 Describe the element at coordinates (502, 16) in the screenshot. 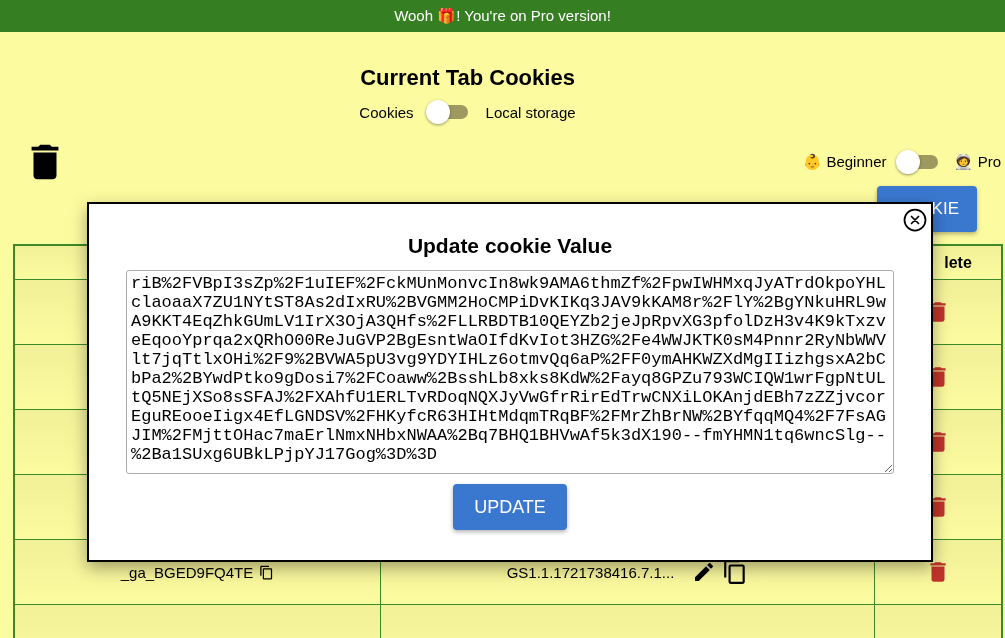

I see `pro-banner: Wooh 🎁! You're on Pro version!` at that location.